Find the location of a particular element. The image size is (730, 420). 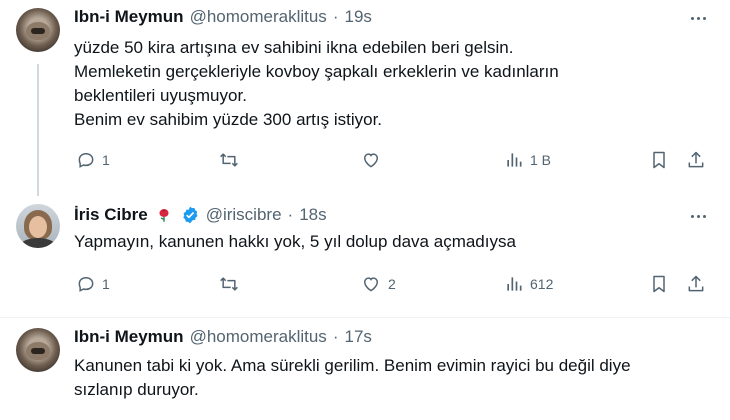

views-button: 612 is located at coordinates (528, 284).